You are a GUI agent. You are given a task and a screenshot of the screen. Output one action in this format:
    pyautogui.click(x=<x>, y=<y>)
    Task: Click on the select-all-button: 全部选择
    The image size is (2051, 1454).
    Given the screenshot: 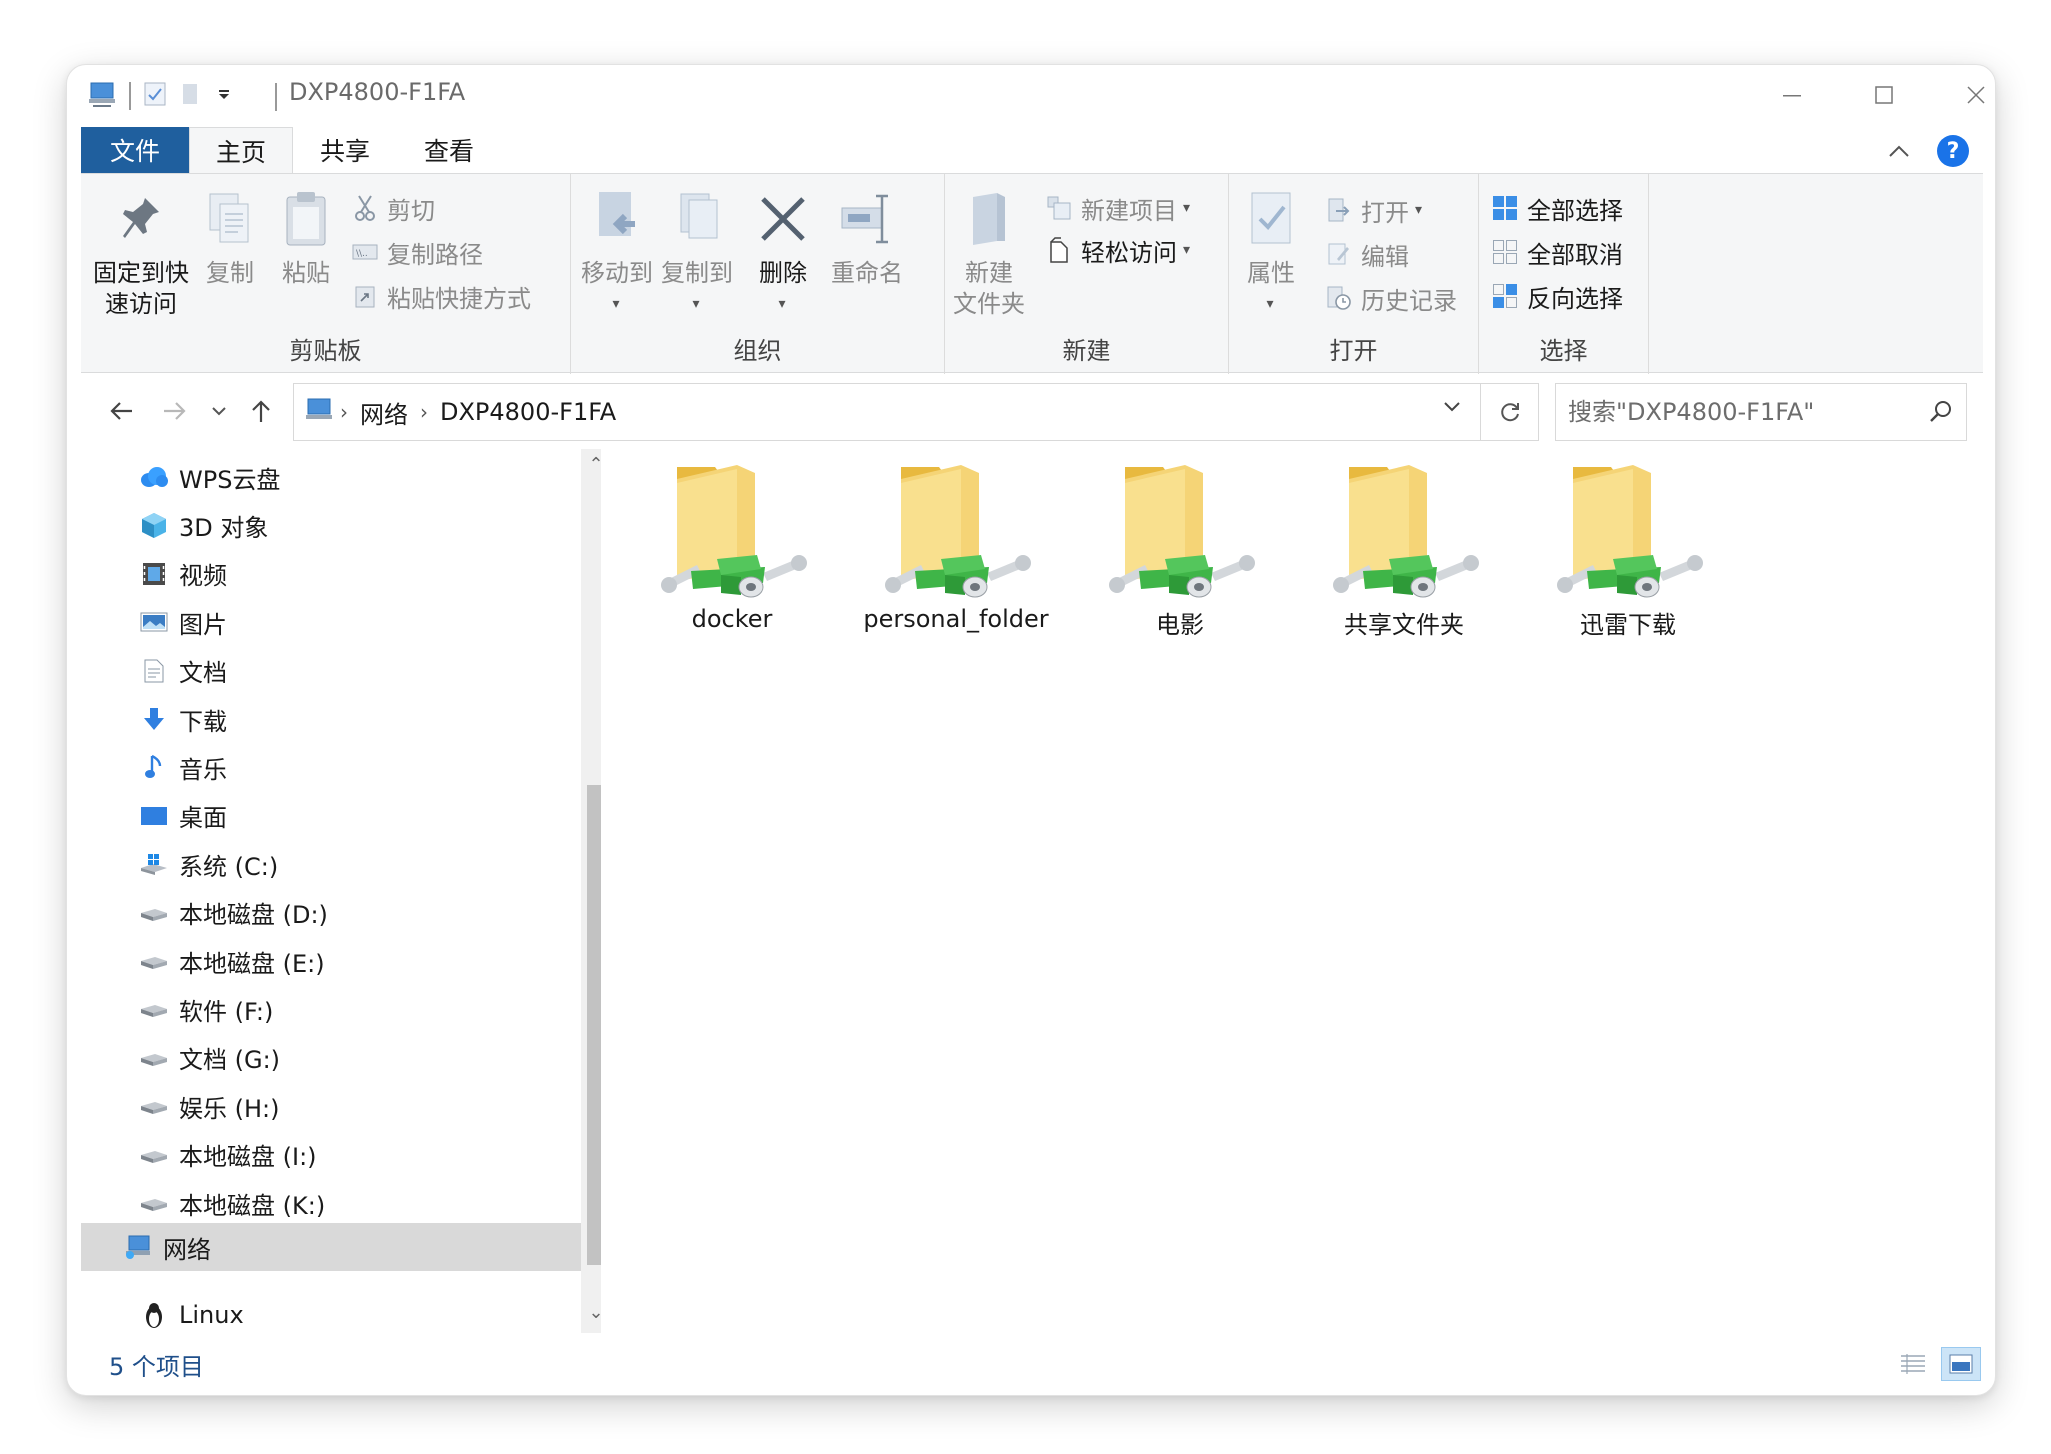 What is the action you would take?
    pyautogui.click(x=1557, y=208)
    